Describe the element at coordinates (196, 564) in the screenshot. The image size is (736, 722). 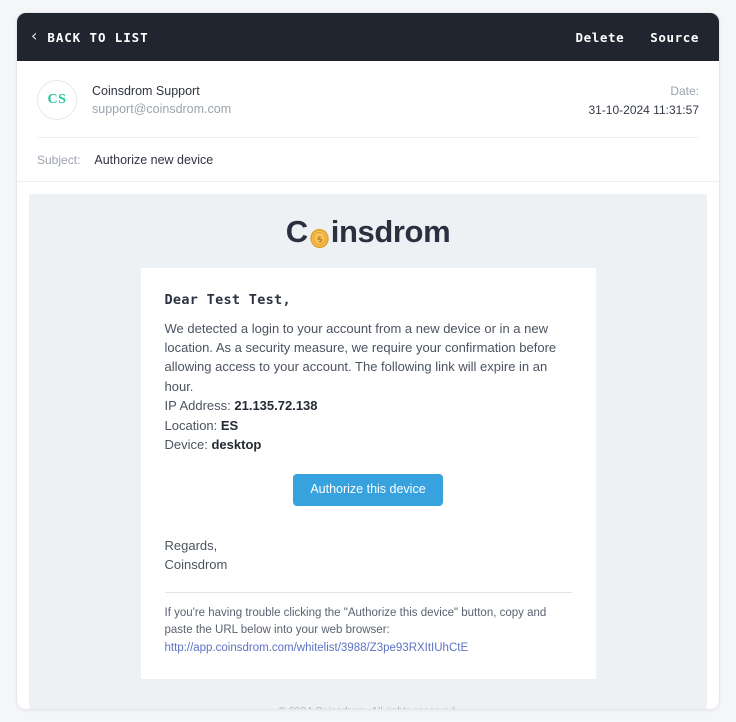
I see `signoff-line2: Coinsdrom` at that location.